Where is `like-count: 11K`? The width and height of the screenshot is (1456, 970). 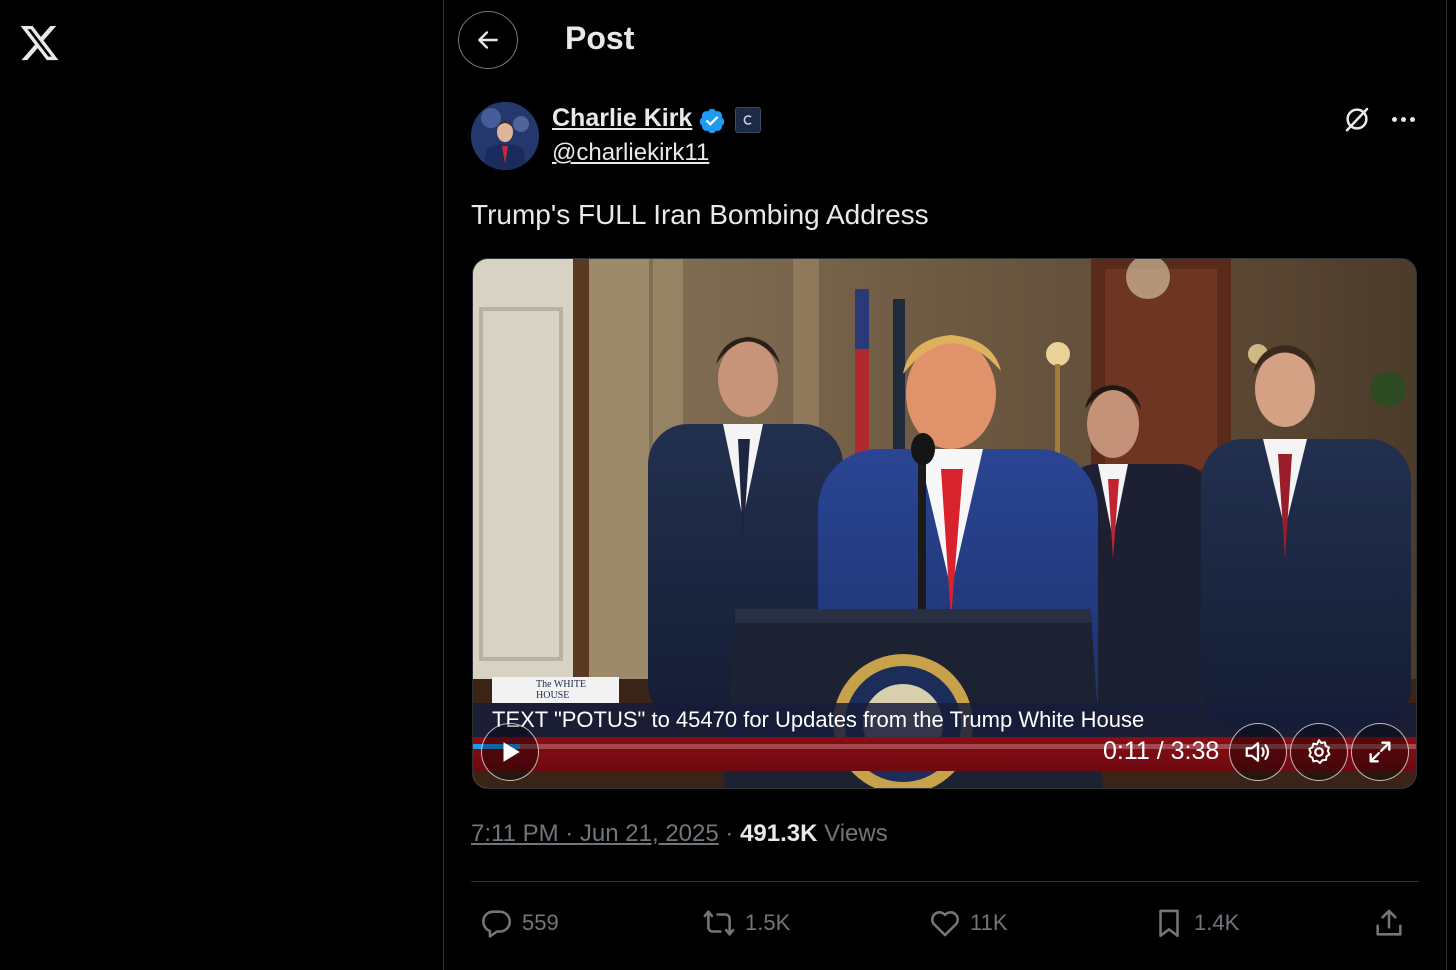
like-count: 11K is located at coordinates (989, 922).